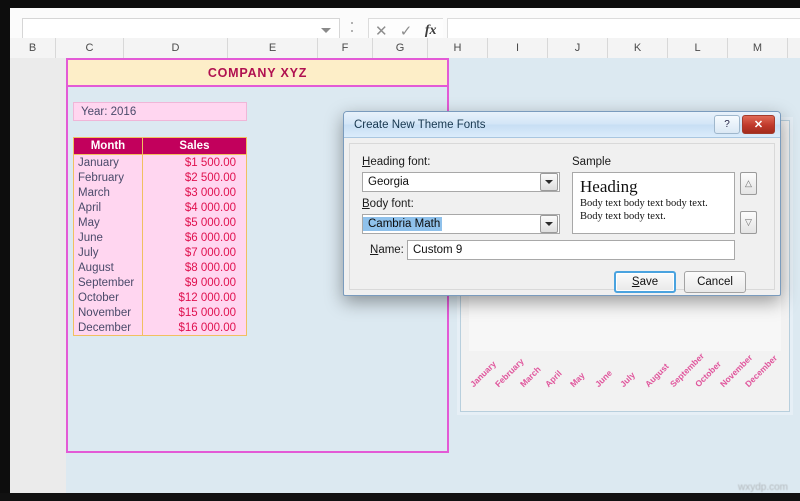 The width and height of the screenshot is (800, 501). I want to click on cell-month: August, so click(108, 267).